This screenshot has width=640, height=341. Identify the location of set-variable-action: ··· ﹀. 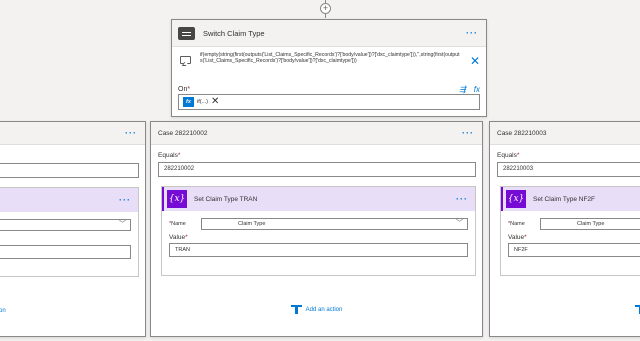
(69, 232).